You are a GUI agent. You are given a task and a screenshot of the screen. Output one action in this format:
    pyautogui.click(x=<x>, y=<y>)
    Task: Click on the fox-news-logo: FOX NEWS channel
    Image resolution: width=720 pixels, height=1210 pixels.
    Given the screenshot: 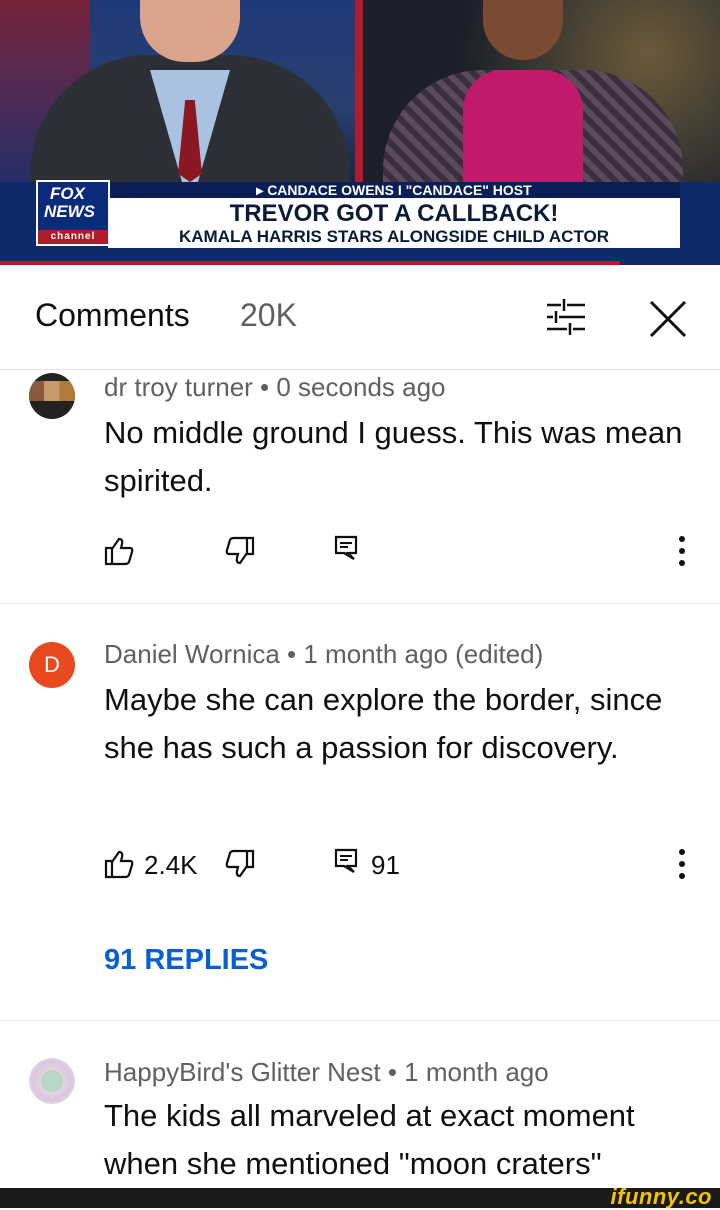 What is the action you would take?
    pyautogui.click(x=73, y=213)
    